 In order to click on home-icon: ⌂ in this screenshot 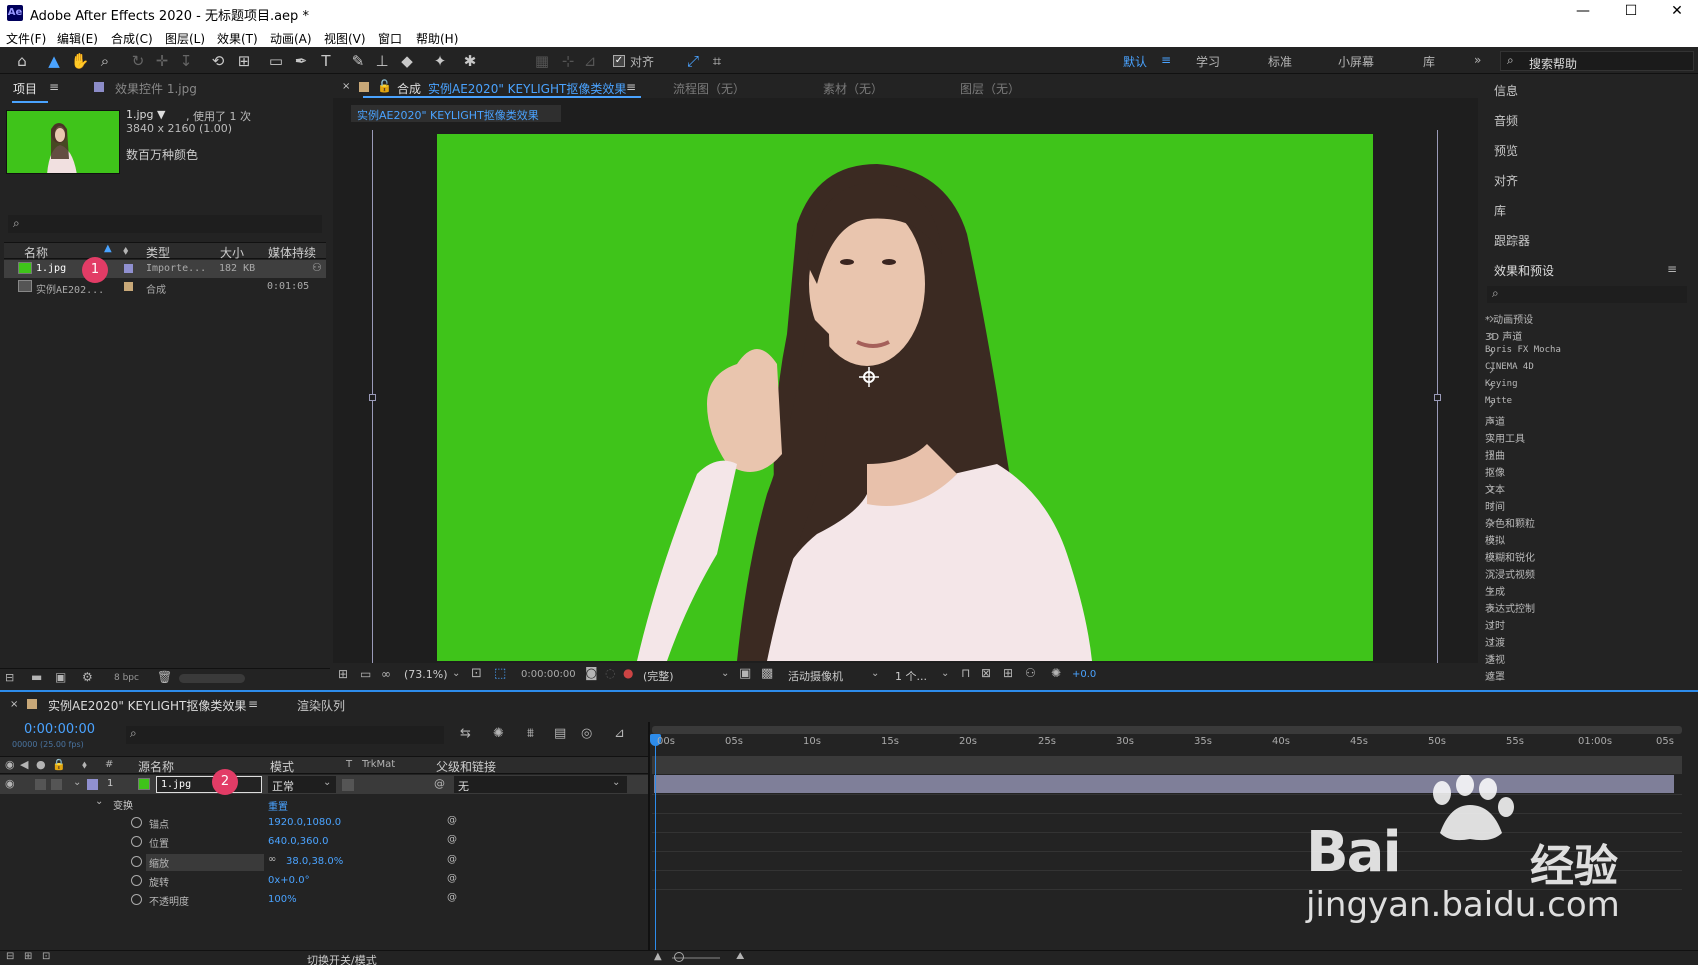, I will do `click(22, 61)`.